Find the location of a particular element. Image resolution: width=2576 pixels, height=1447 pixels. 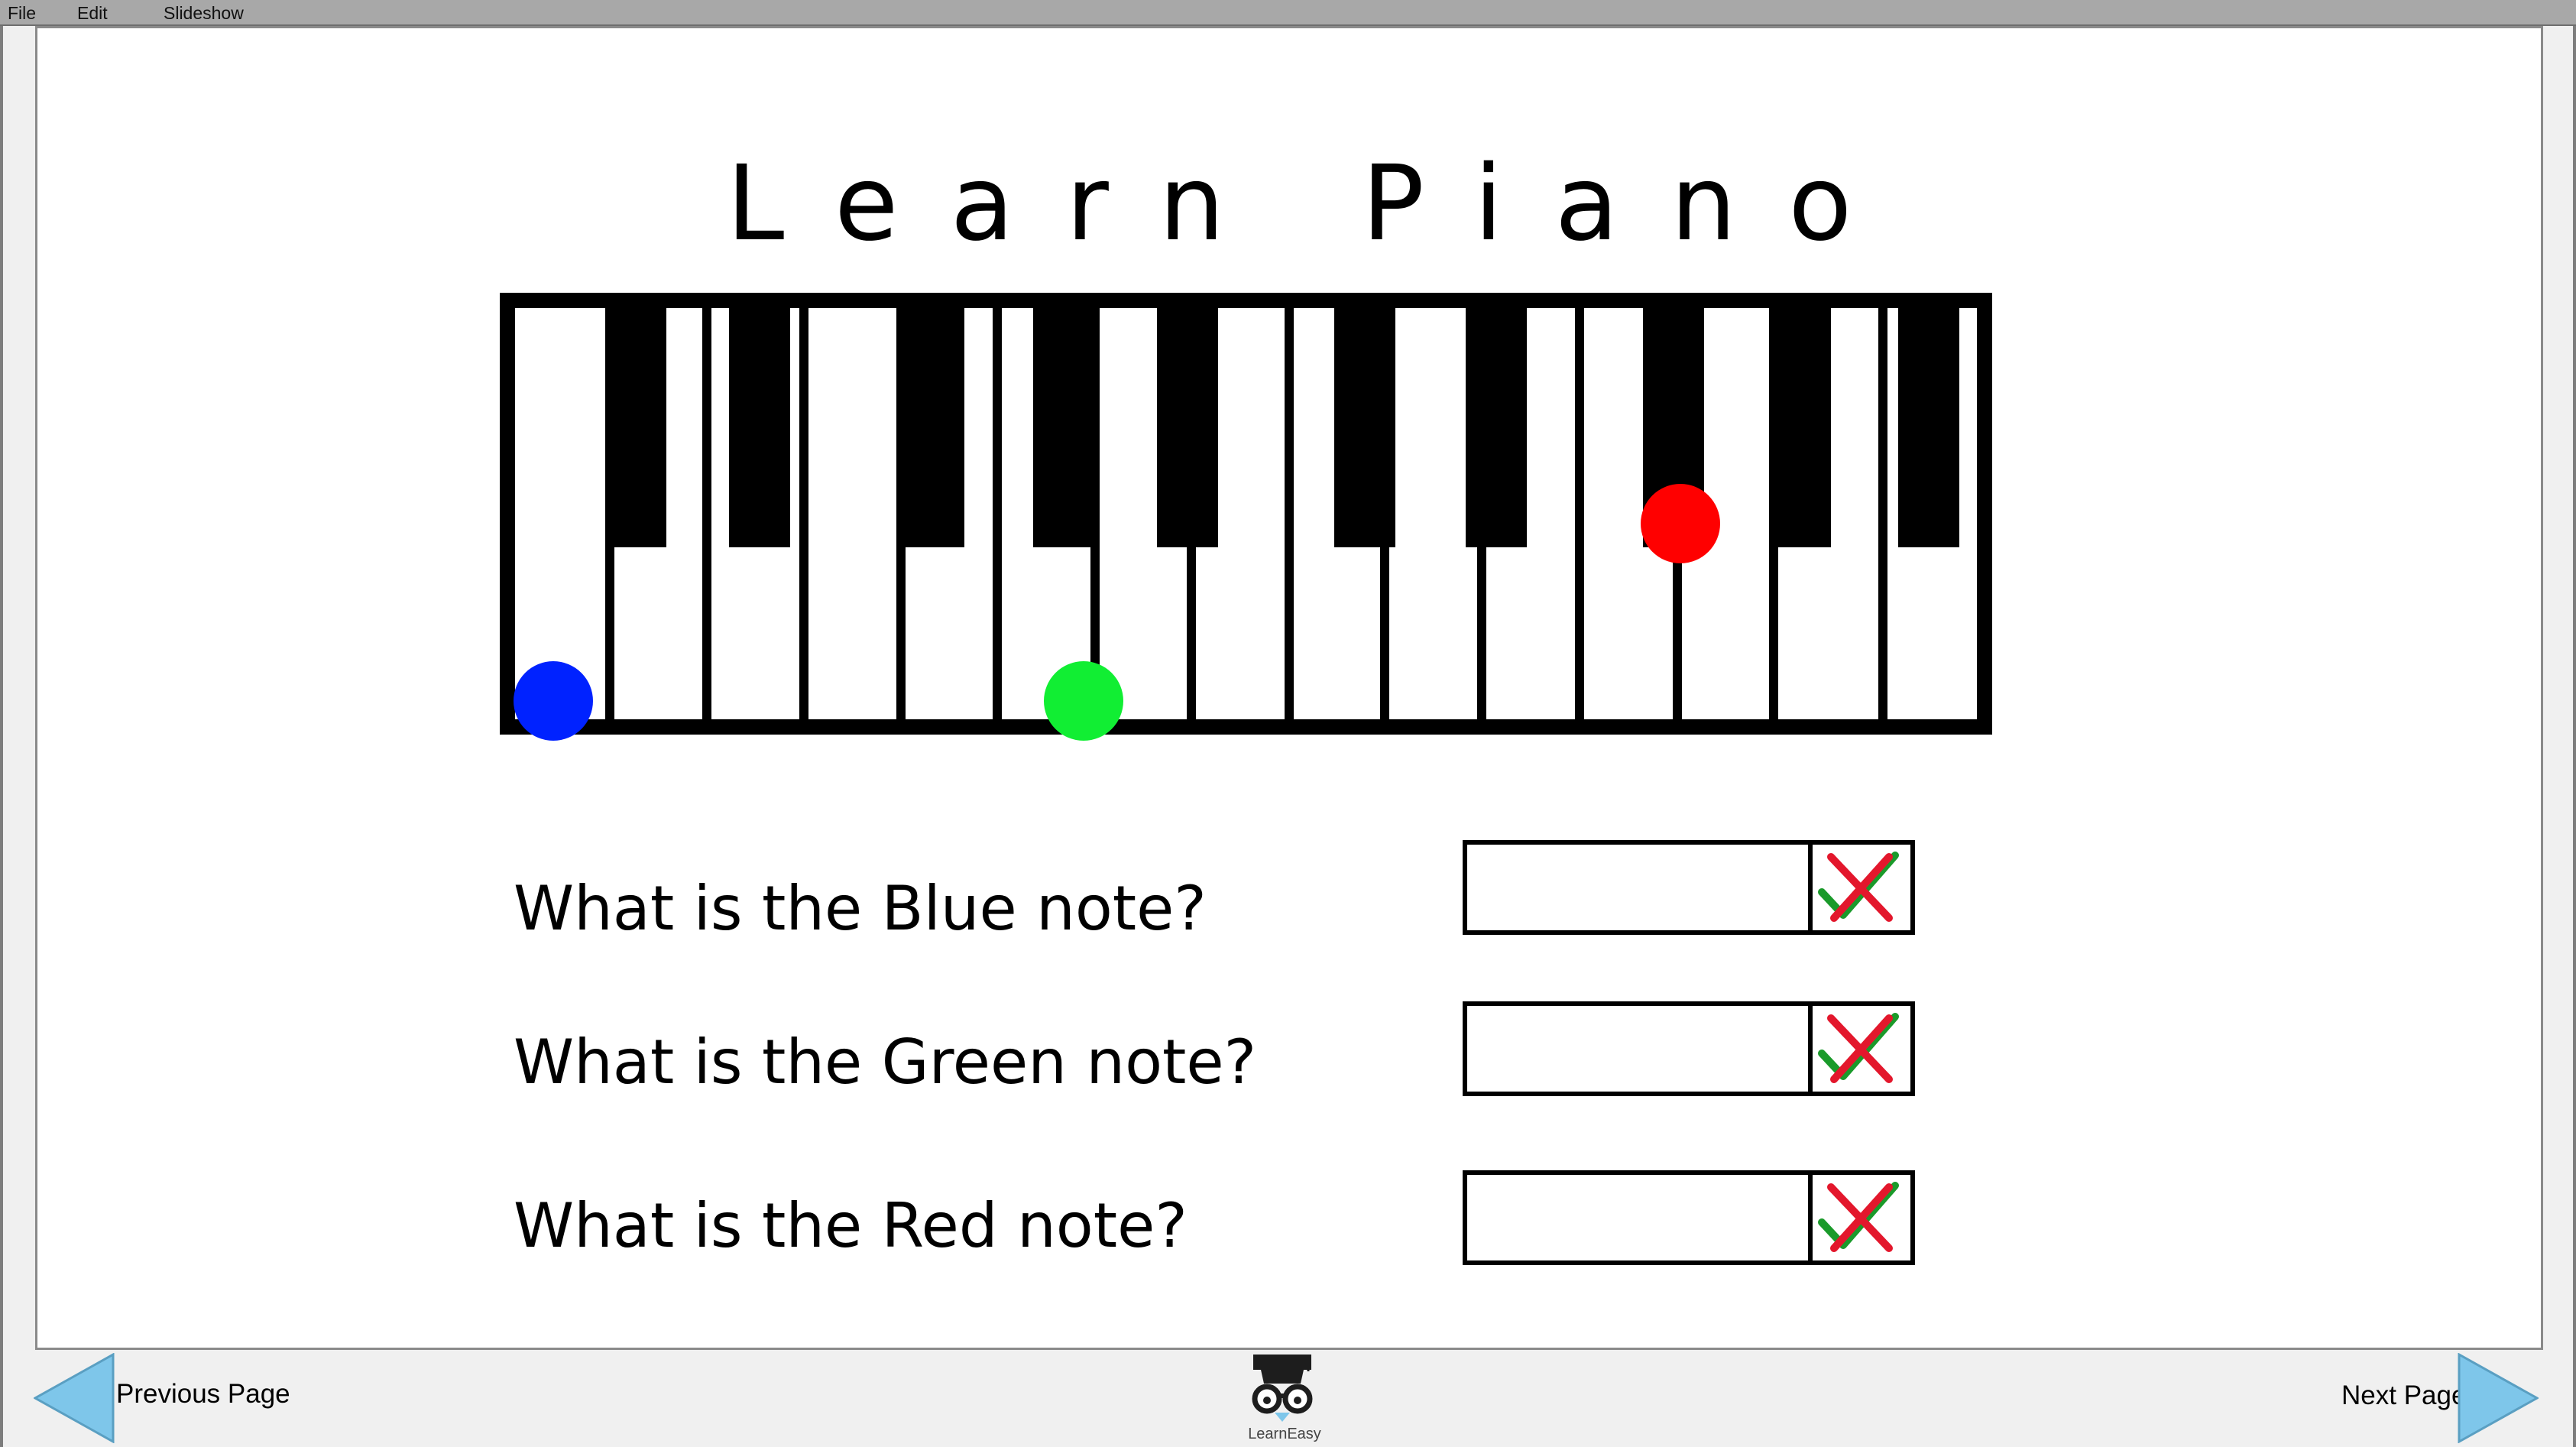

learneasy-logo-icon is located at coordinates (1282, 1388).